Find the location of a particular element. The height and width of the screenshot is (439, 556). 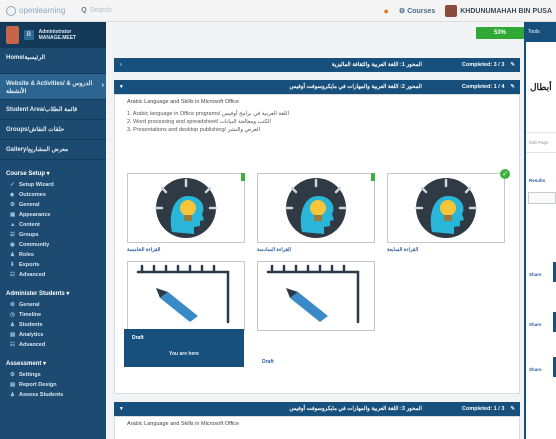

general-icon: ⚙ is located at coordinates (12, 305).